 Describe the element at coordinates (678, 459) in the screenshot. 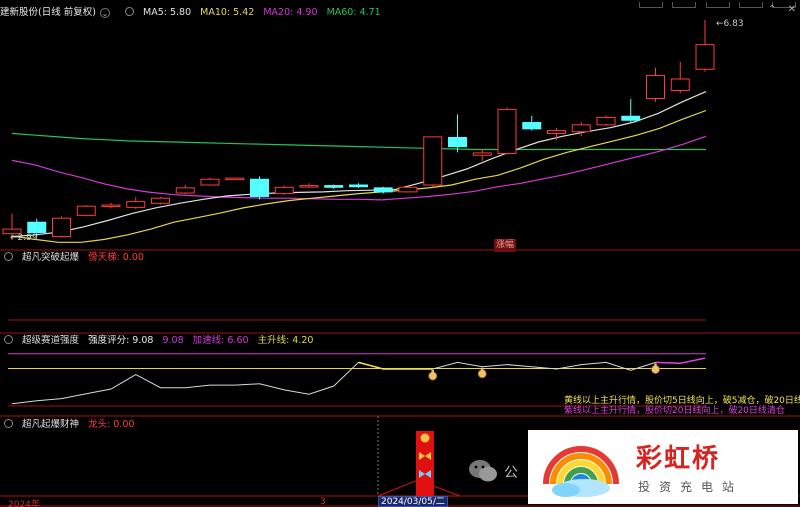

I see `brand-name: 彩虹桥` at that location.